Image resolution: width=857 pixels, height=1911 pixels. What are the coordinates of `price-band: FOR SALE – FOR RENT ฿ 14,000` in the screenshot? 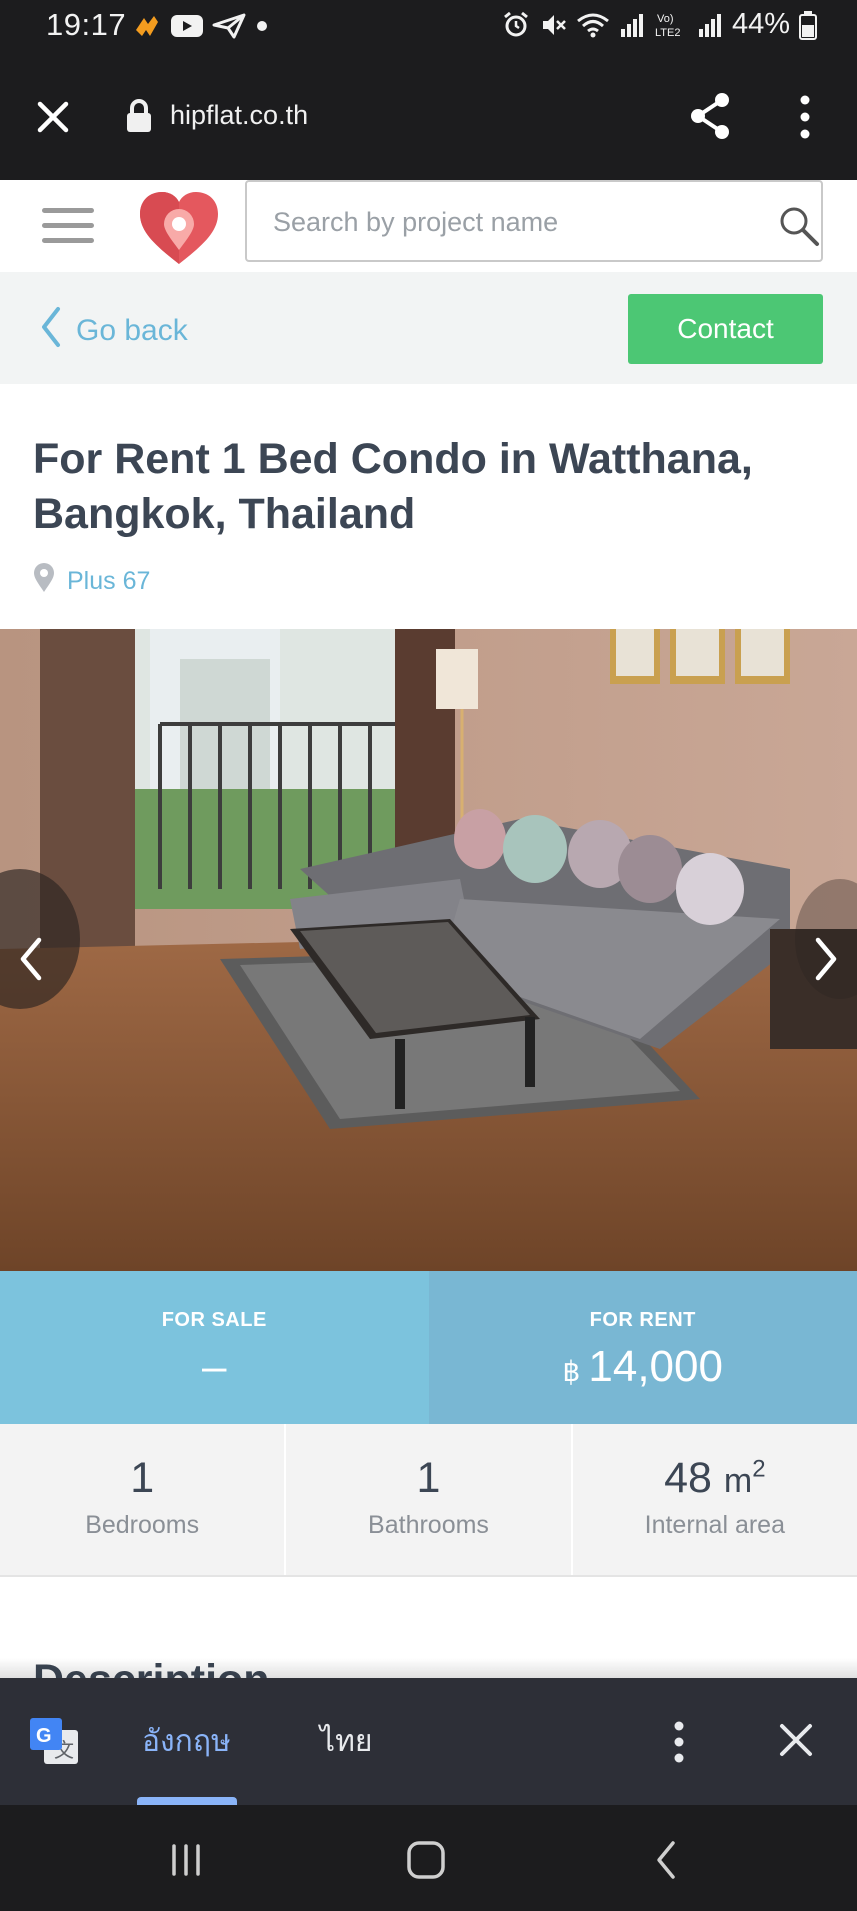 It's located at (428, 1347).